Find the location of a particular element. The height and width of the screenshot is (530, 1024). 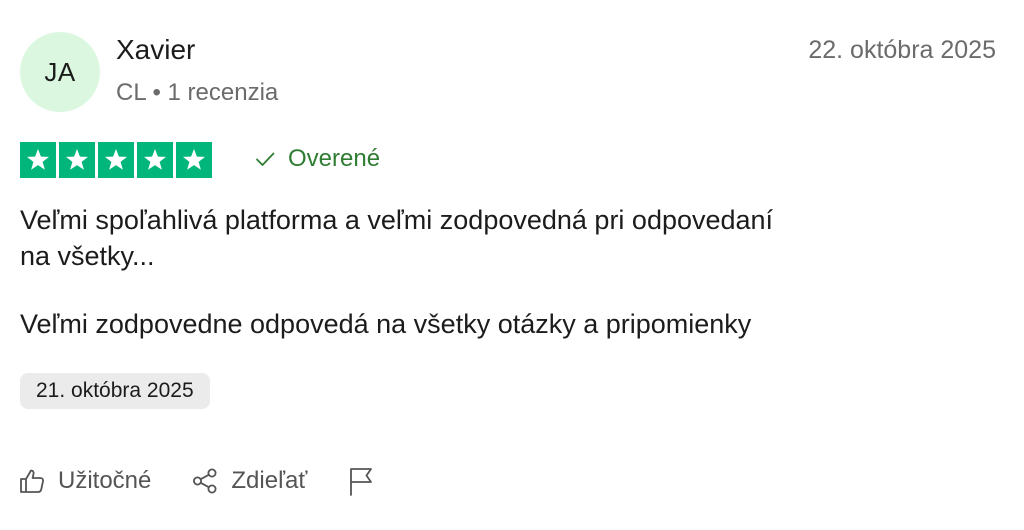

share-label: Zdieľať is located at coordinates (269, 480).